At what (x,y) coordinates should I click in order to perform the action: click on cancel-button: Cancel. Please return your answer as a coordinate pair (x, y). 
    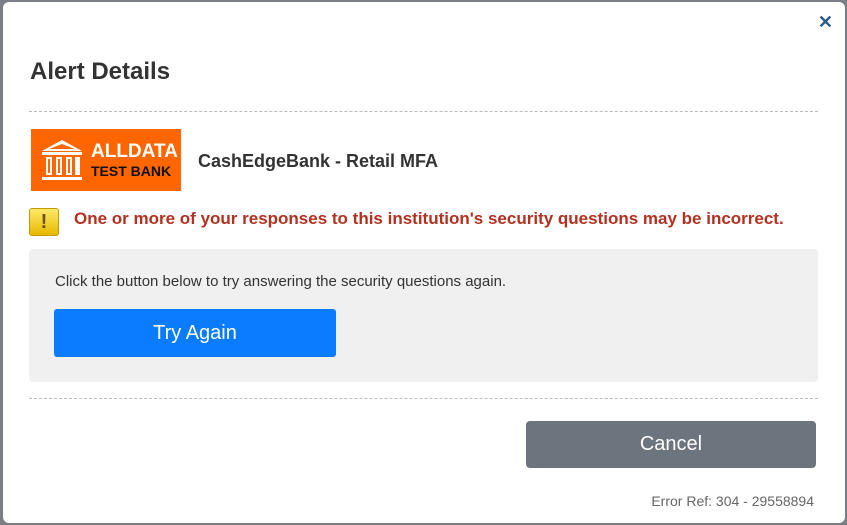
    Looking at the image, I should click on (671, 444).